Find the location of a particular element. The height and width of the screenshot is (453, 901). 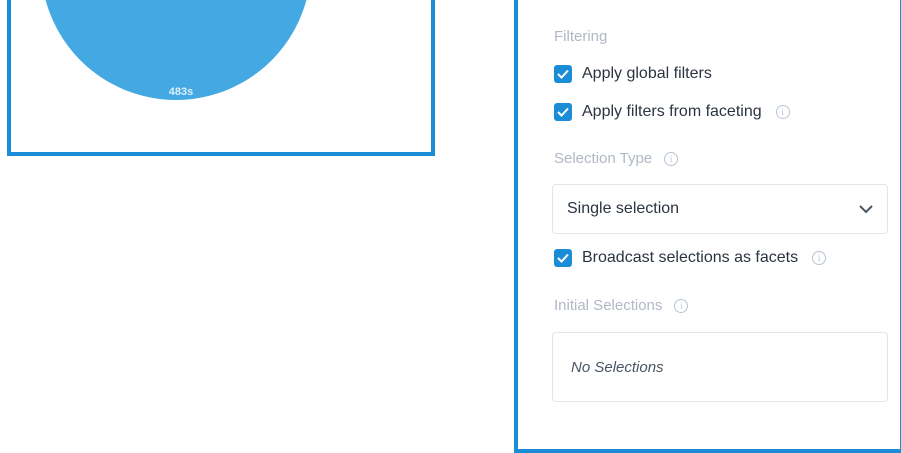

broadcast-selections-row: Broadcast selections as facets i is located at coordinates (690, 258).